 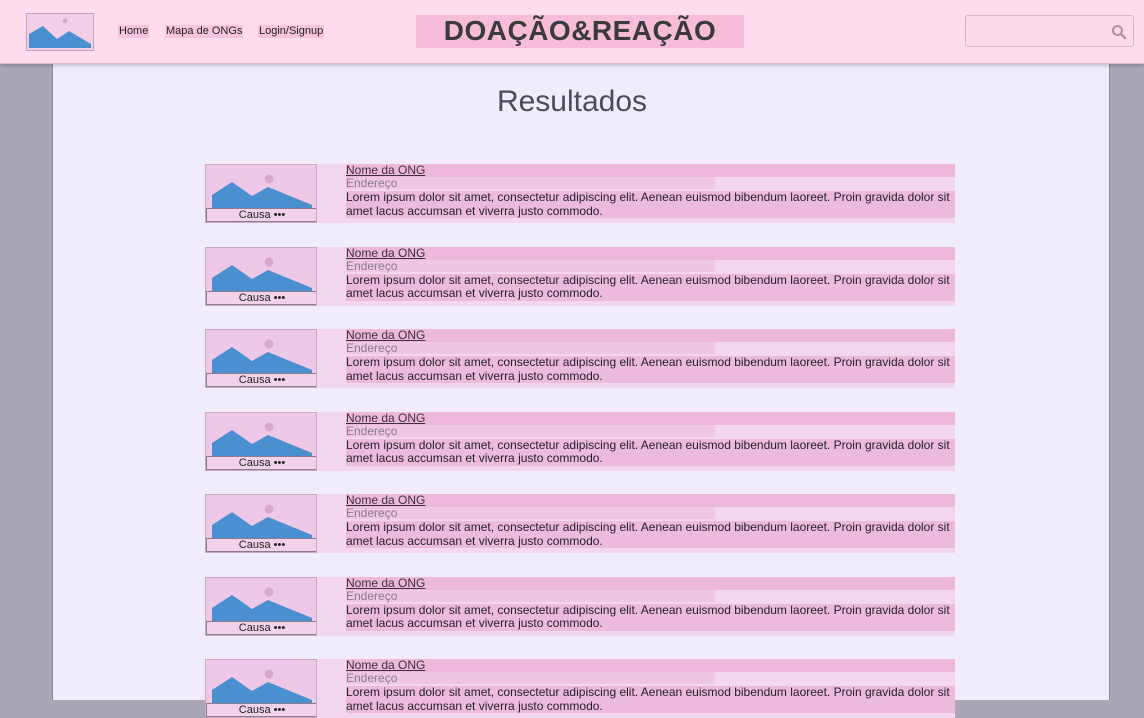 What do you see at coordinates (291, 31) in the screenshot?
I see `nav-login-link: Login/Signup` at bounding box center [291, 31].